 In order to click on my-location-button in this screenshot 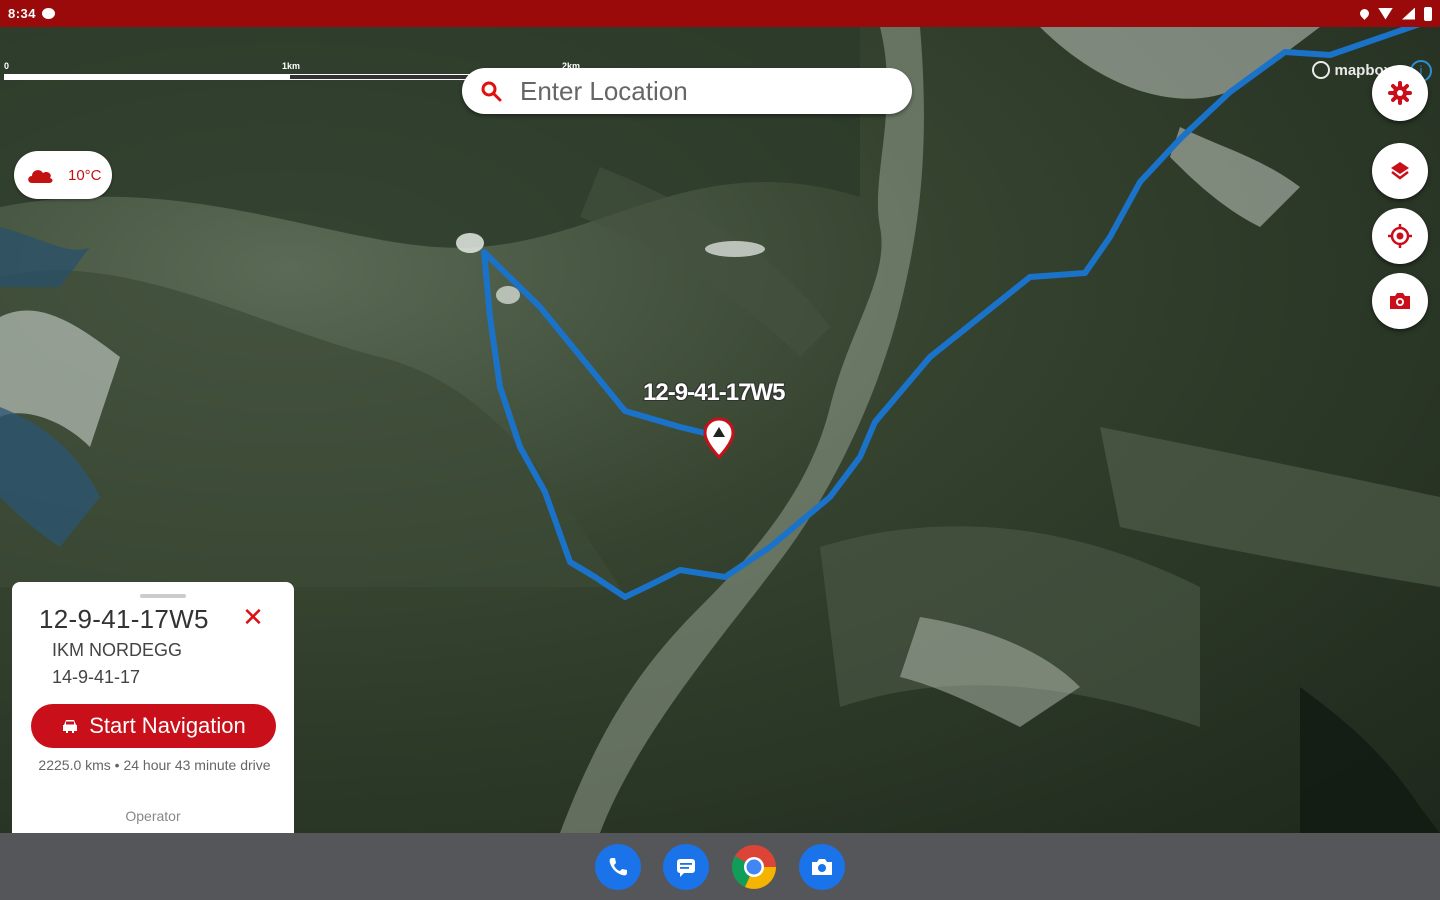, I will do `click(1400, 236)`.